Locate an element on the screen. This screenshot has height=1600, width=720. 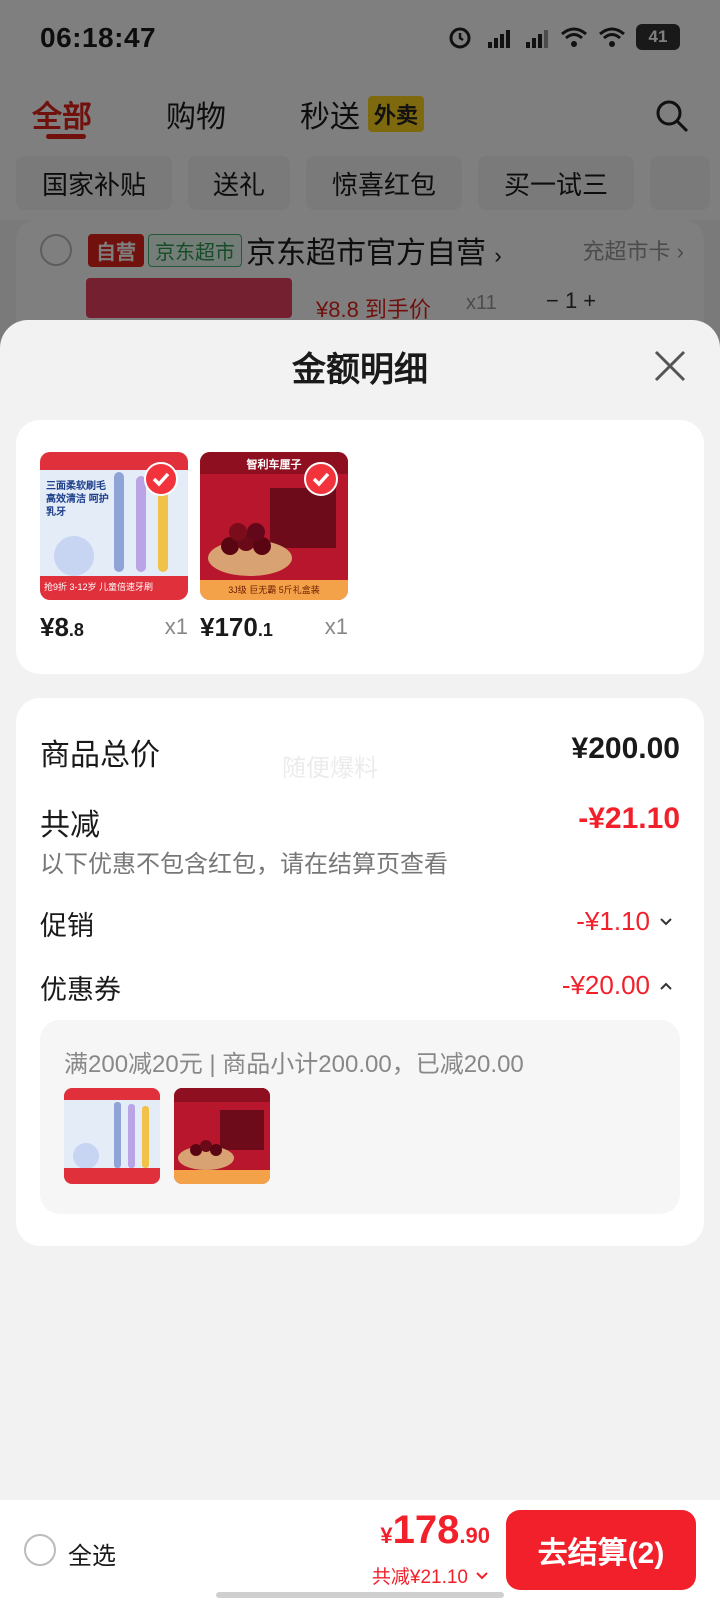
product-price: ¥170.1 is located at coordinates (236, 627).